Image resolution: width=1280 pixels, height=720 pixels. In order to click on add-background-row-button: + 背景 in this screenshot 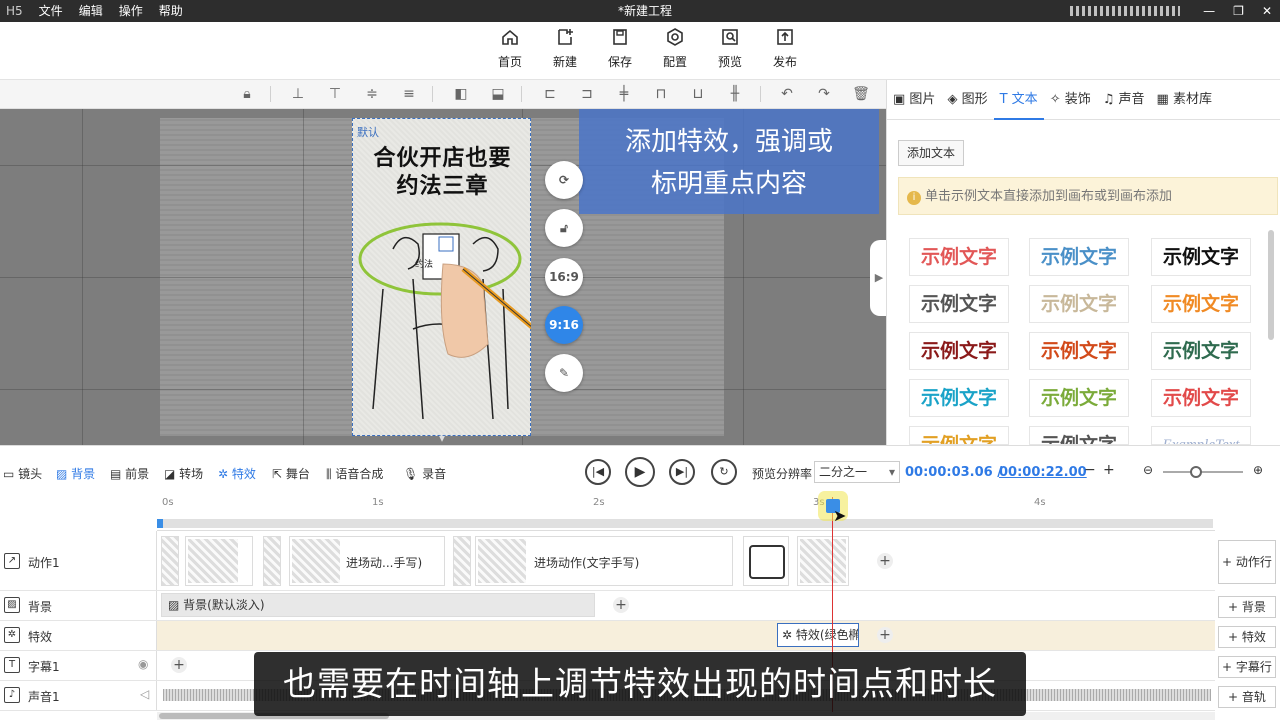, I will do `click(1247, 607)`.